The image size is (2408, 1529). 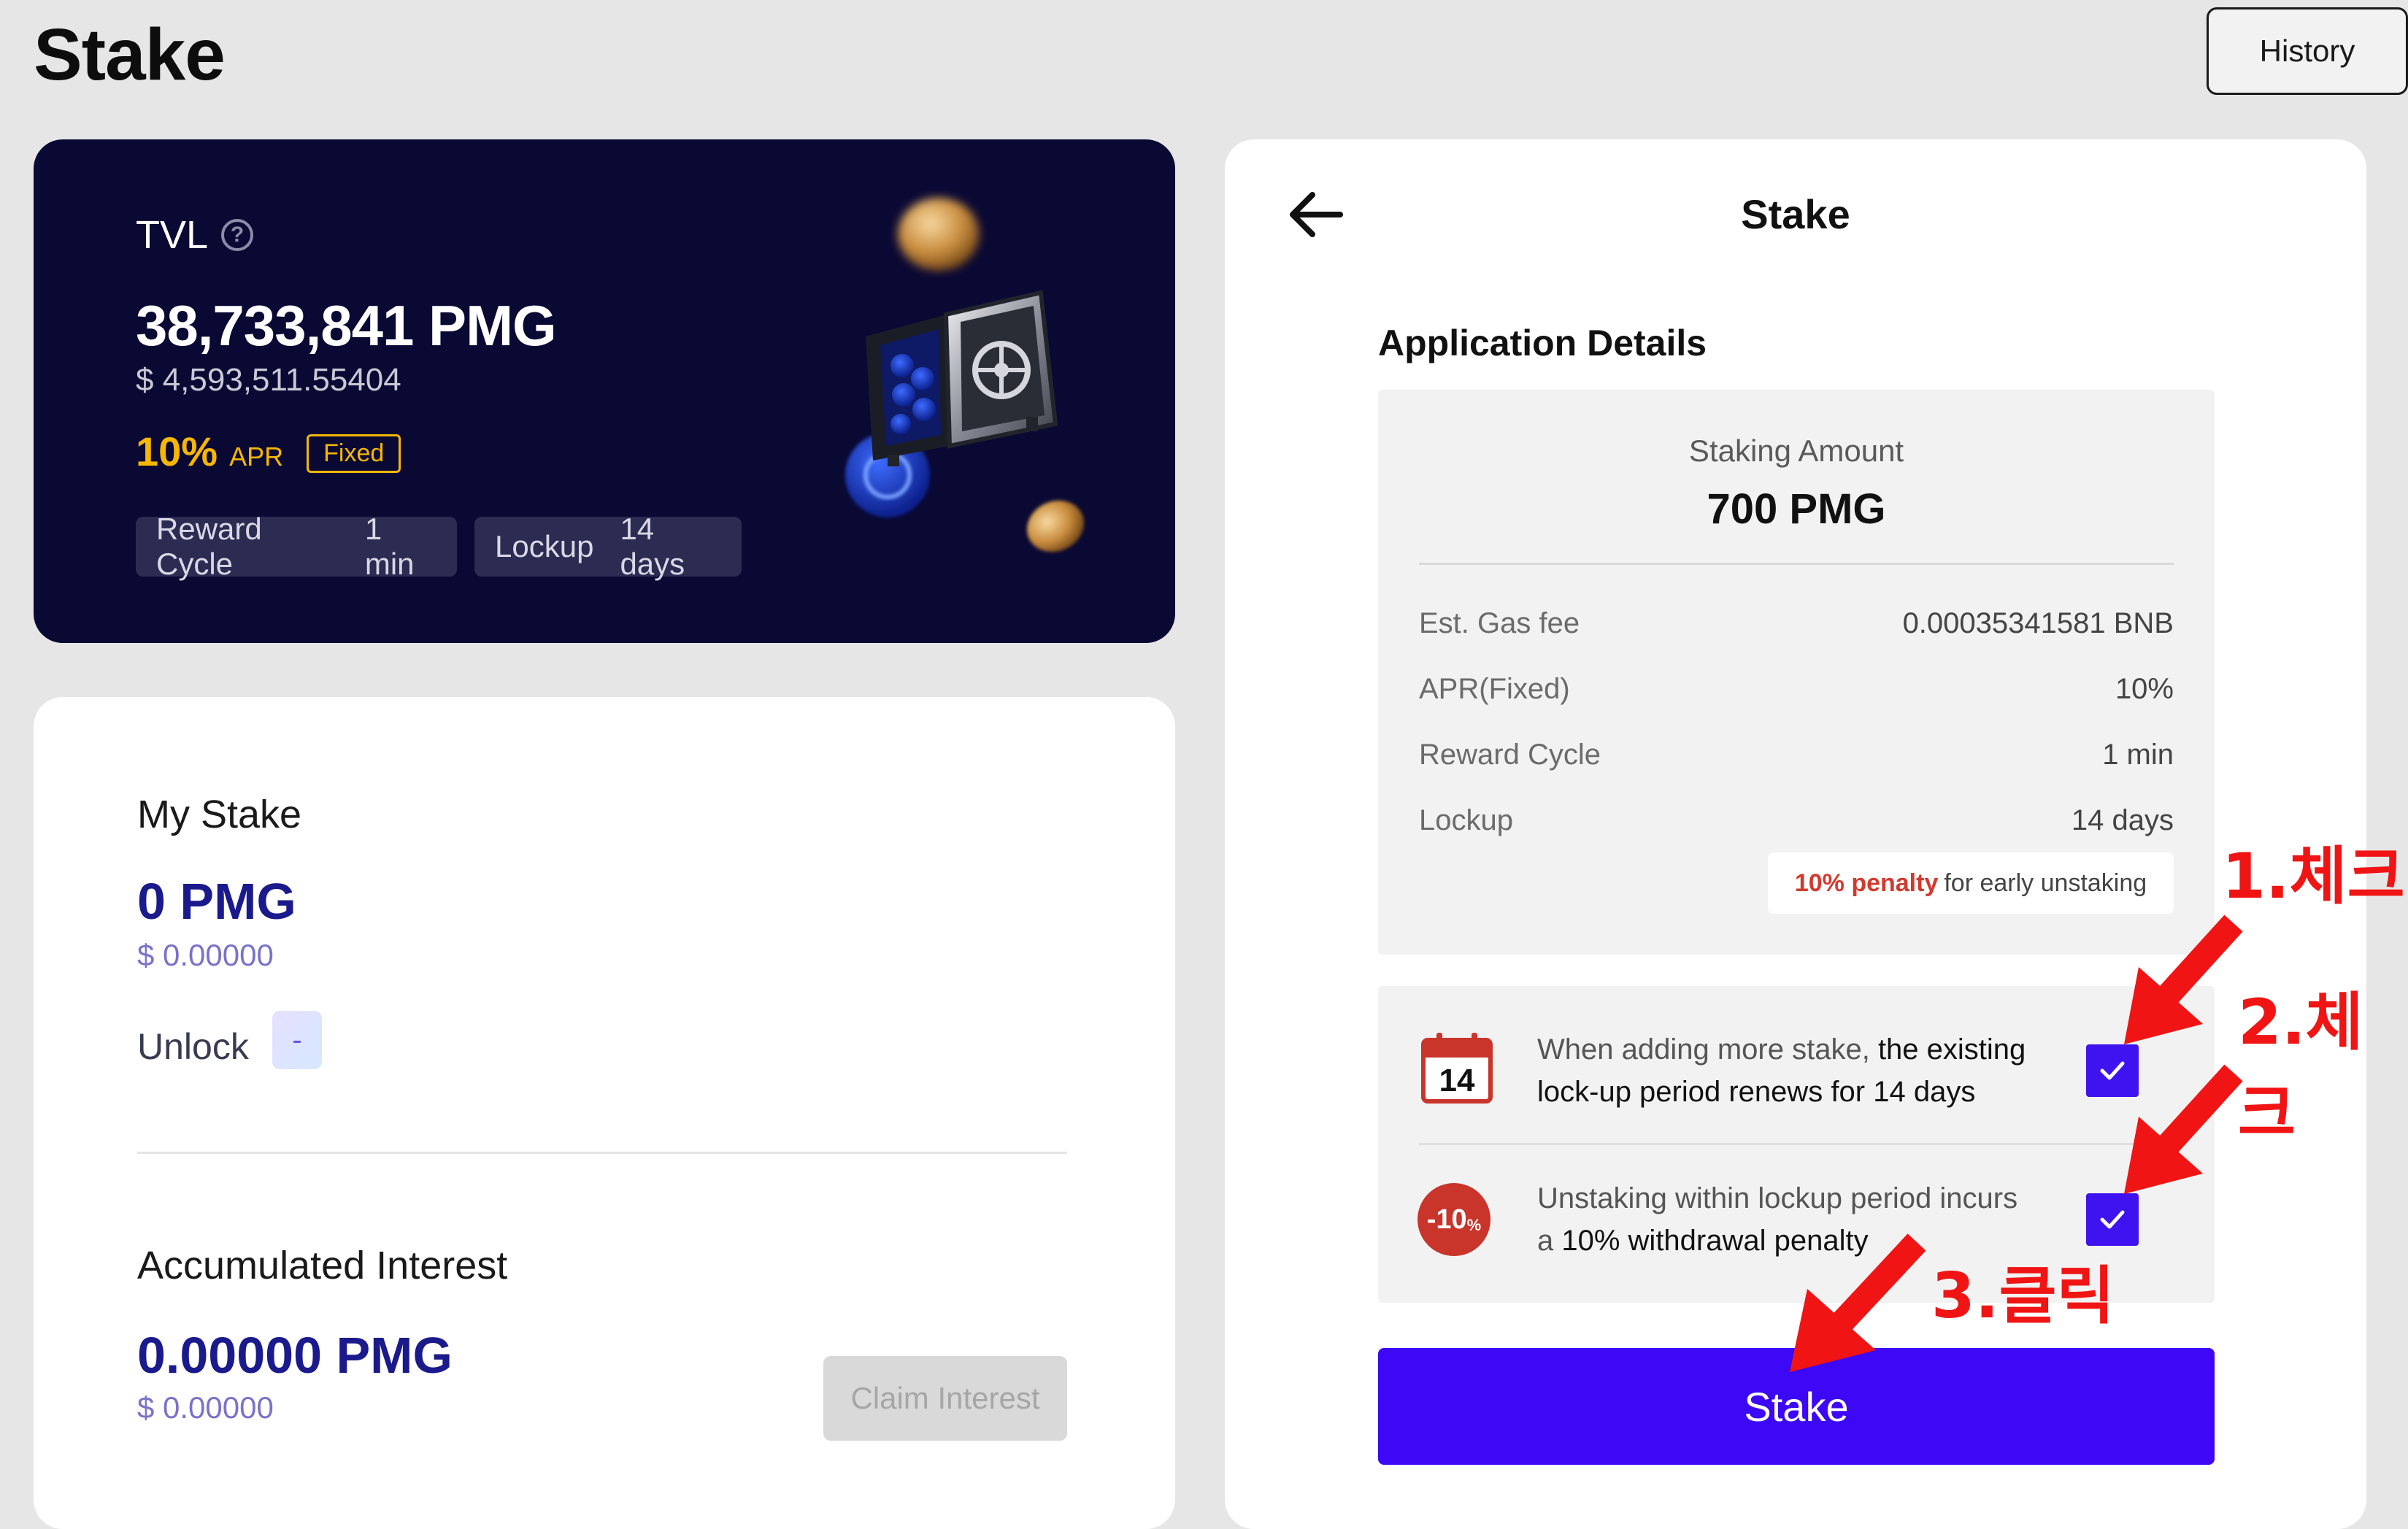 I want to click on annotation-step-1: 1.체크, so click(x=2313, y=876).